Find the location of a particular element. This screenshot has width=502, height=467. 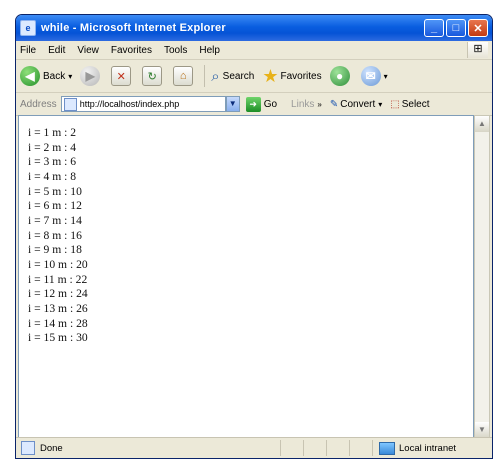

menu-tools: Tools is located at coordinates (175, 50).